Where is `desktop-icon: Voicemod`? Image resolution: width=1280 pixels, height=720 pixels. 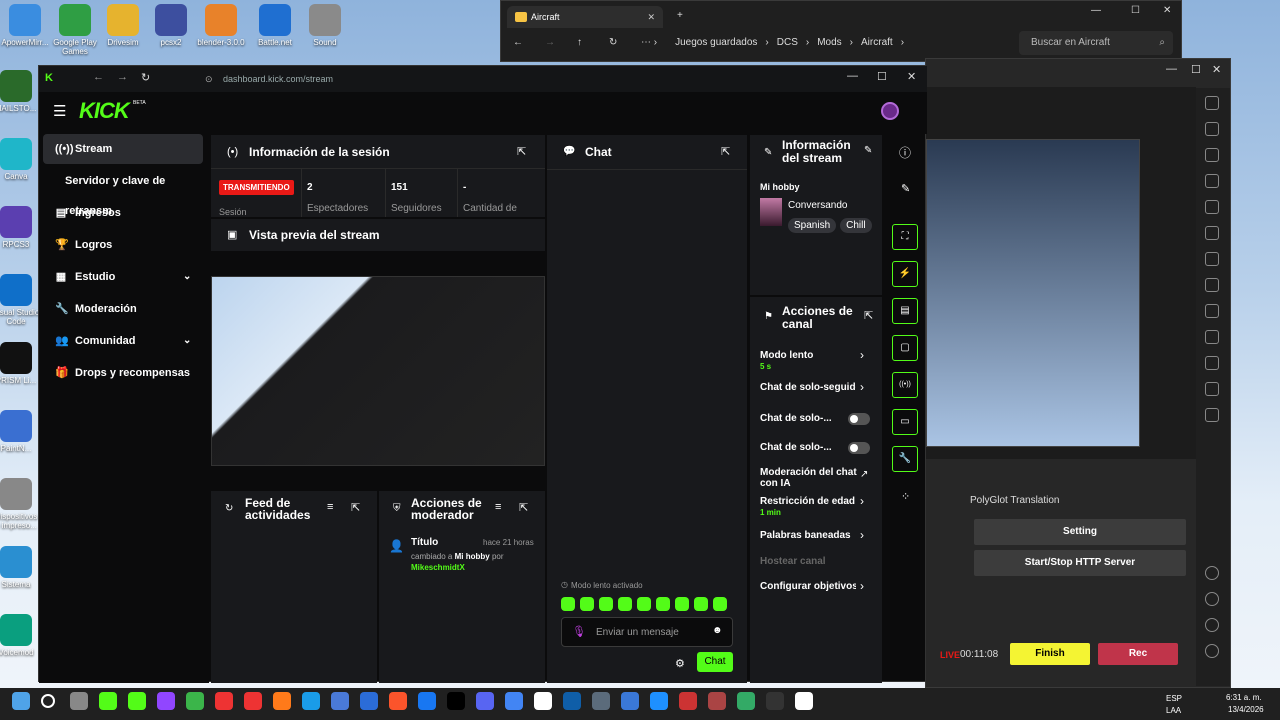 desktop-icon: Voicemod is located at coordinates (20, 635).